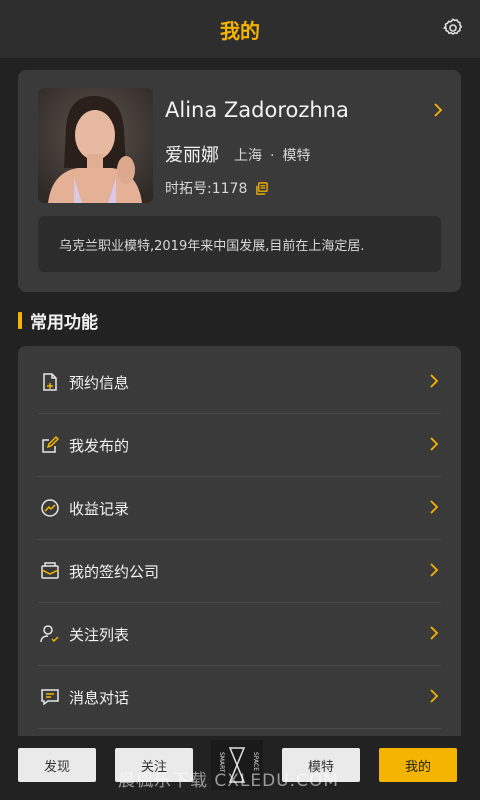 This screenshot has width=480, height=800. Describe the element at coordinates (50, 697) in the screenshot. I see `message-icon` at that location.